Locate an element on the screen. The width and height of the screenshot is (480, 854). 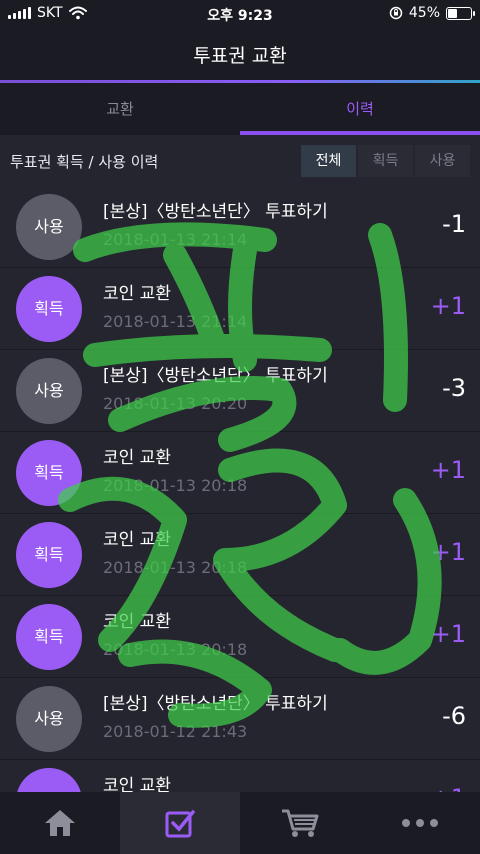
cart-icon is located at coordinates (300, 823).